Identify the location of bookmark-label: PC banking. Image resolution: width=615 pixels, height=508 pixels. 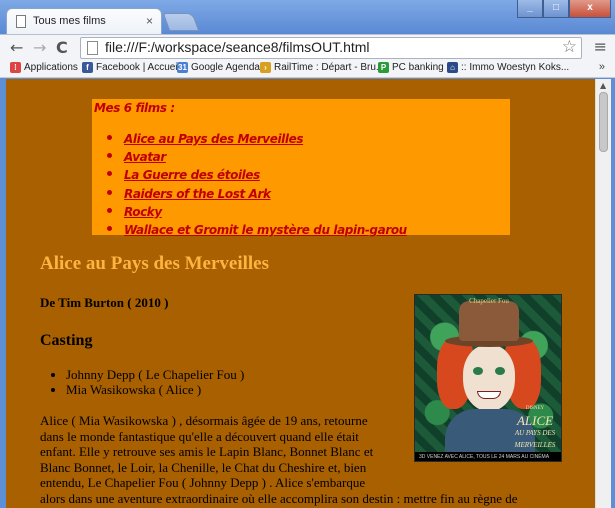
(418, 67).